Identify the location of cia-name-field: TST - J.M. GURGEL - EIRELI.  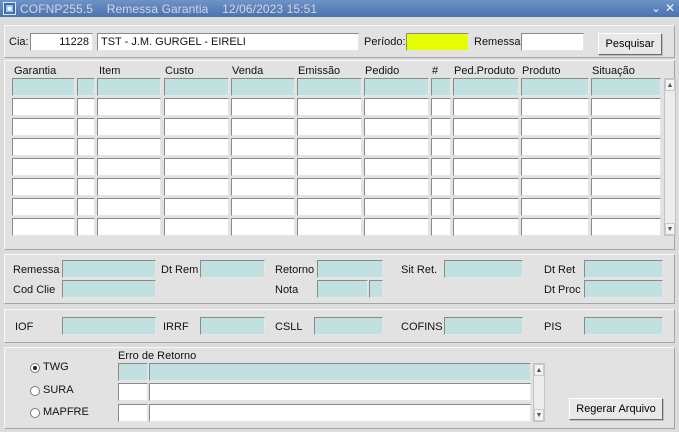
(228, 42).